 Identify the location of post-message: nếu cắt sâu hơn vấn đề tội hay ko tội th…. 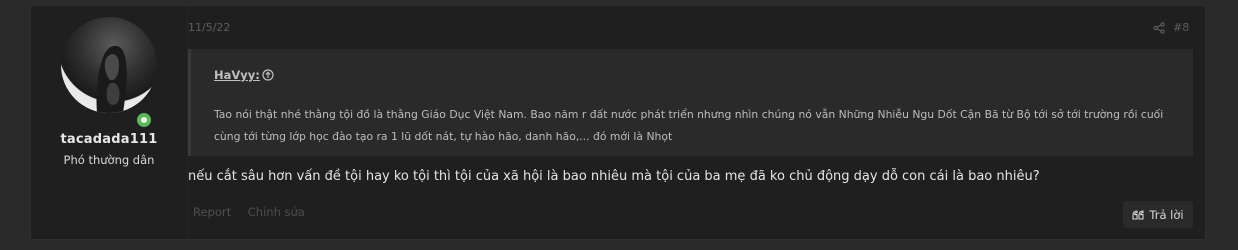
(614, 176).